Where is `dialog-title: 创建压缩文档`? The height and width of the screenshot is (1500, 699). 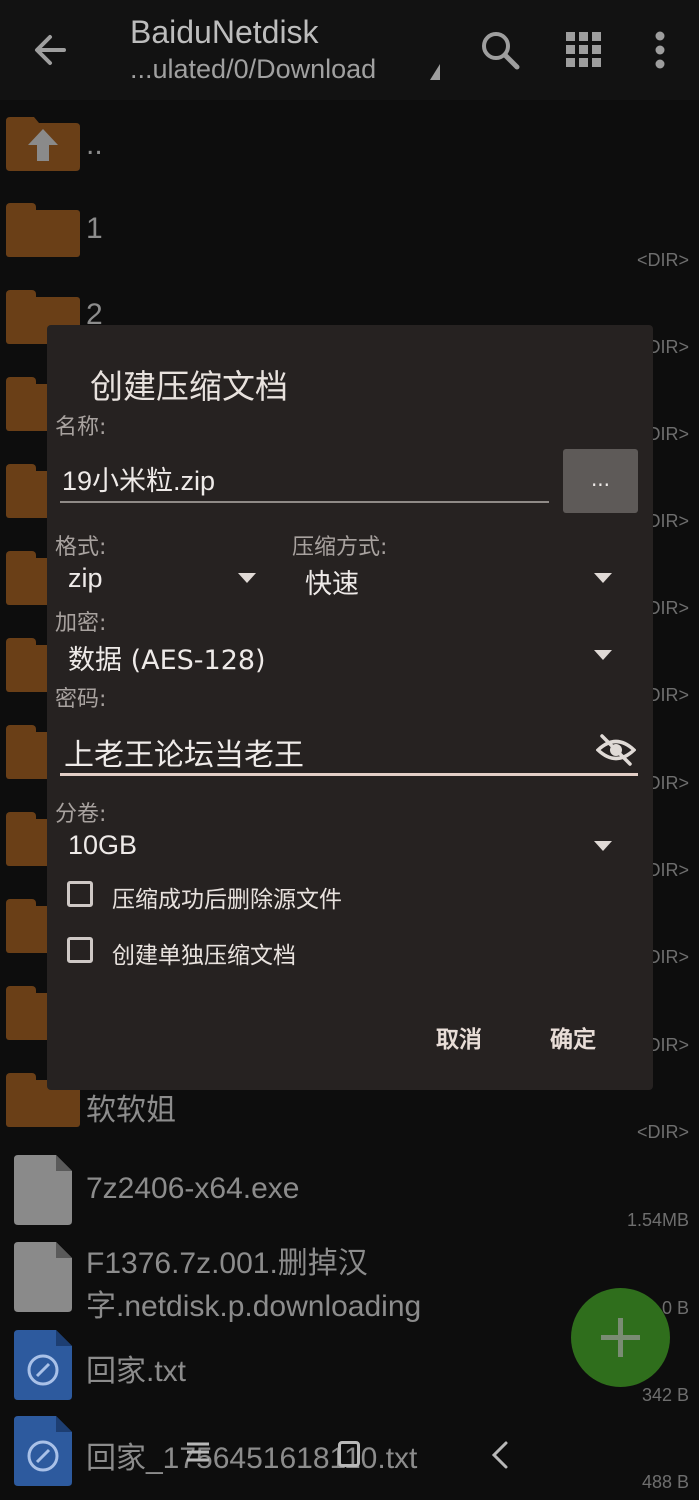
dialog-title: 创建压缩文档 is located at coordinates (189, 386).